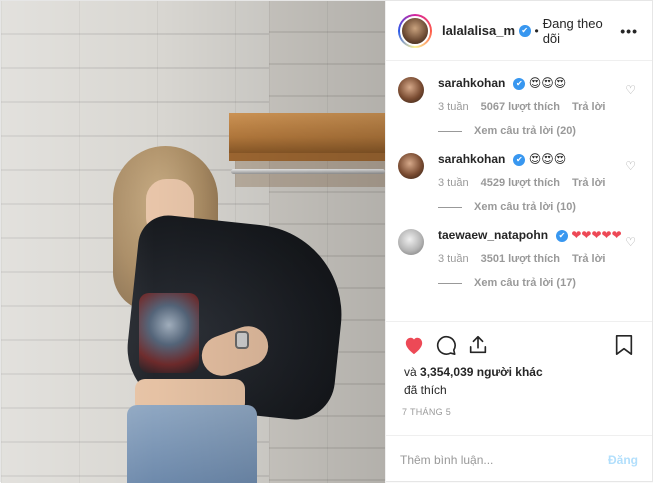  I want to click on comment-text: ❤❤❤❤❤, so click(596, 235).